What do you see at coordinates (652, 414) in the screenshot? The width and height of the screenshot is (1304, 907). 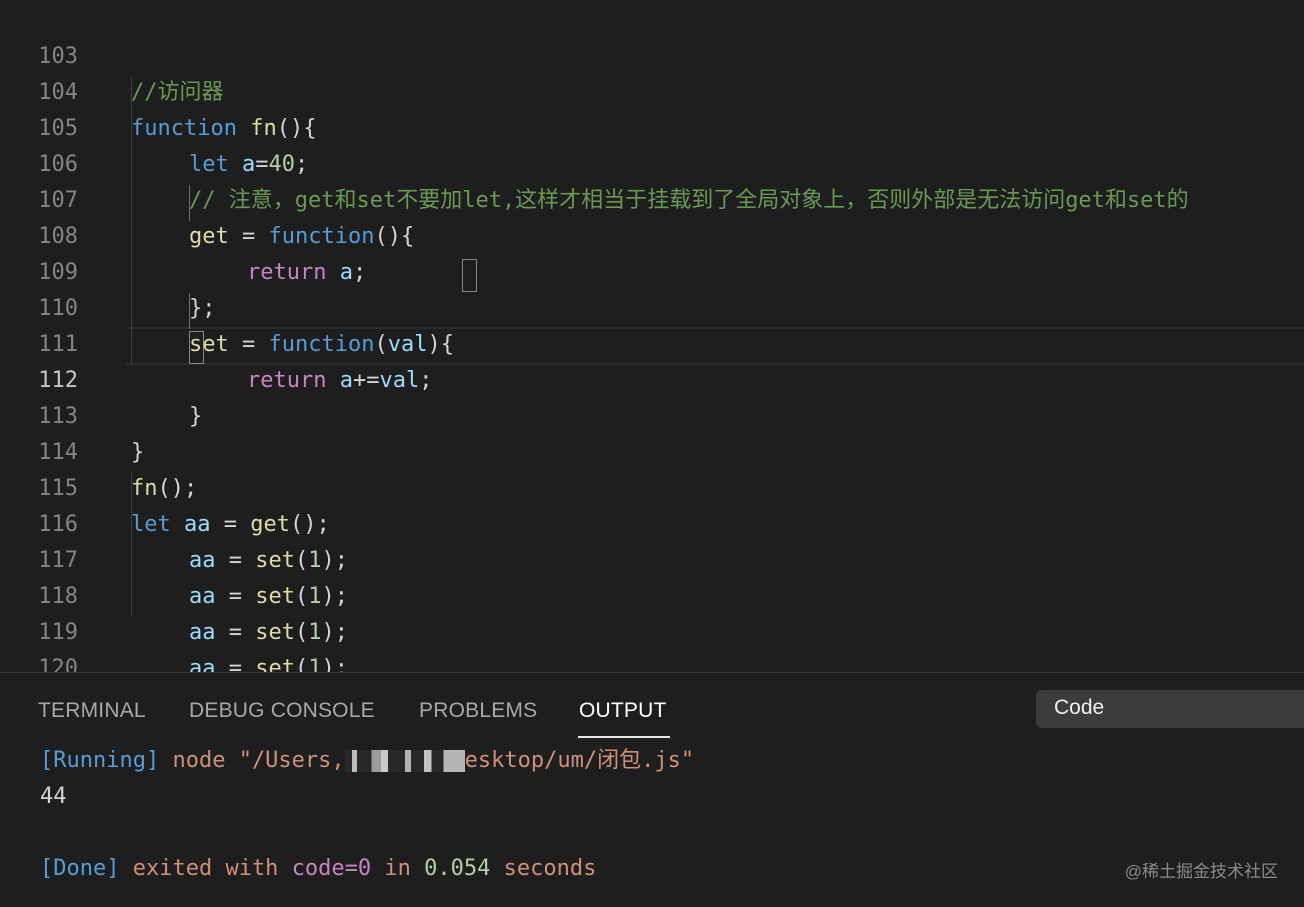 I see `code-line: 113 }` at bounding box center [652, 414].